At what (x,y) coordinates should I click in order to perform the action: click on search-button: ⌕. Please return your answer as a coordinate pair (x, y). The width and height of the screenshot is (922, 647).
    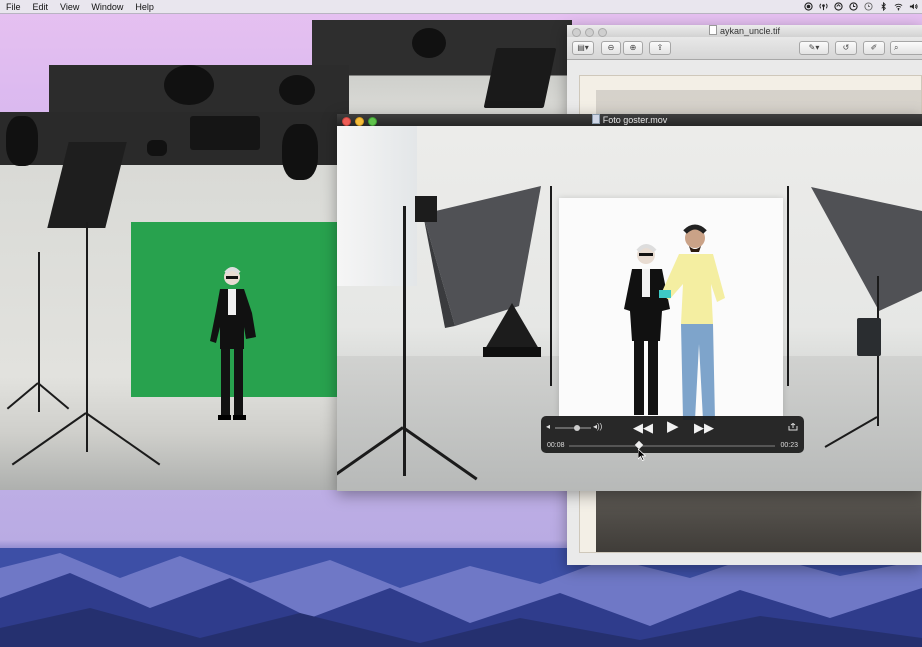
    Looking at the image, I should click on (906, 48).